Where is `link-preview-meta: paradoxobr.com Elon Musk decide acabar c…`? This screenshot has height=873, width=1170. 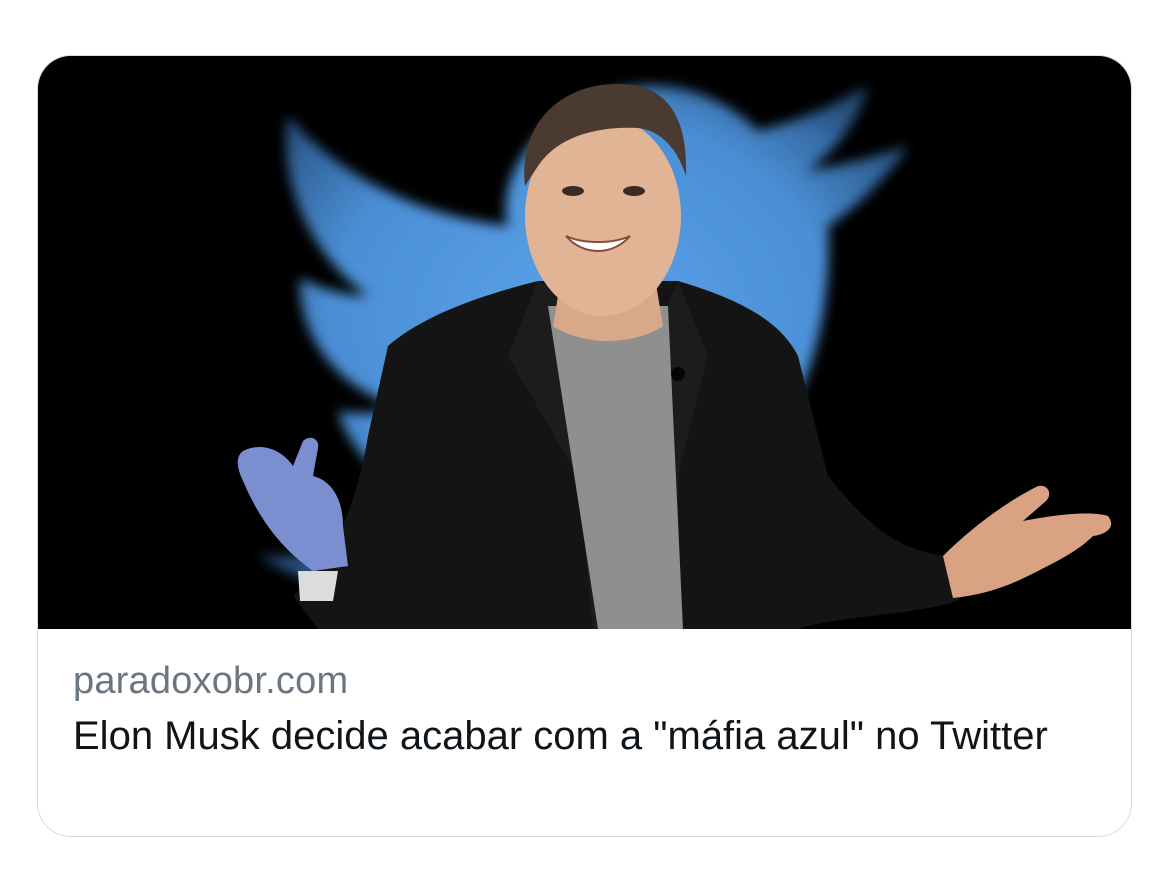
link-preview-meta: paradoxobr.com Elon Musk decide acabar c… is located at coordinates (587, 709).